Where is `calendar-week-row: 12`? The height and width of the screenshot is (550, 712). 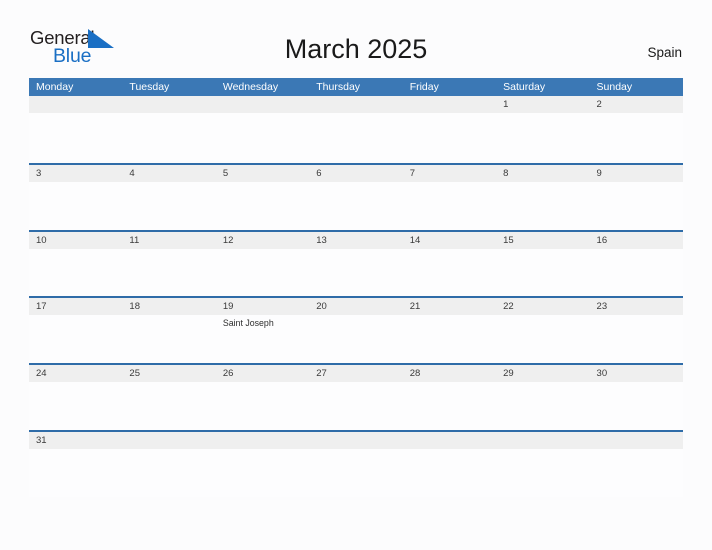
calendar-week-row: 12 is located at coordinates (356, 129).